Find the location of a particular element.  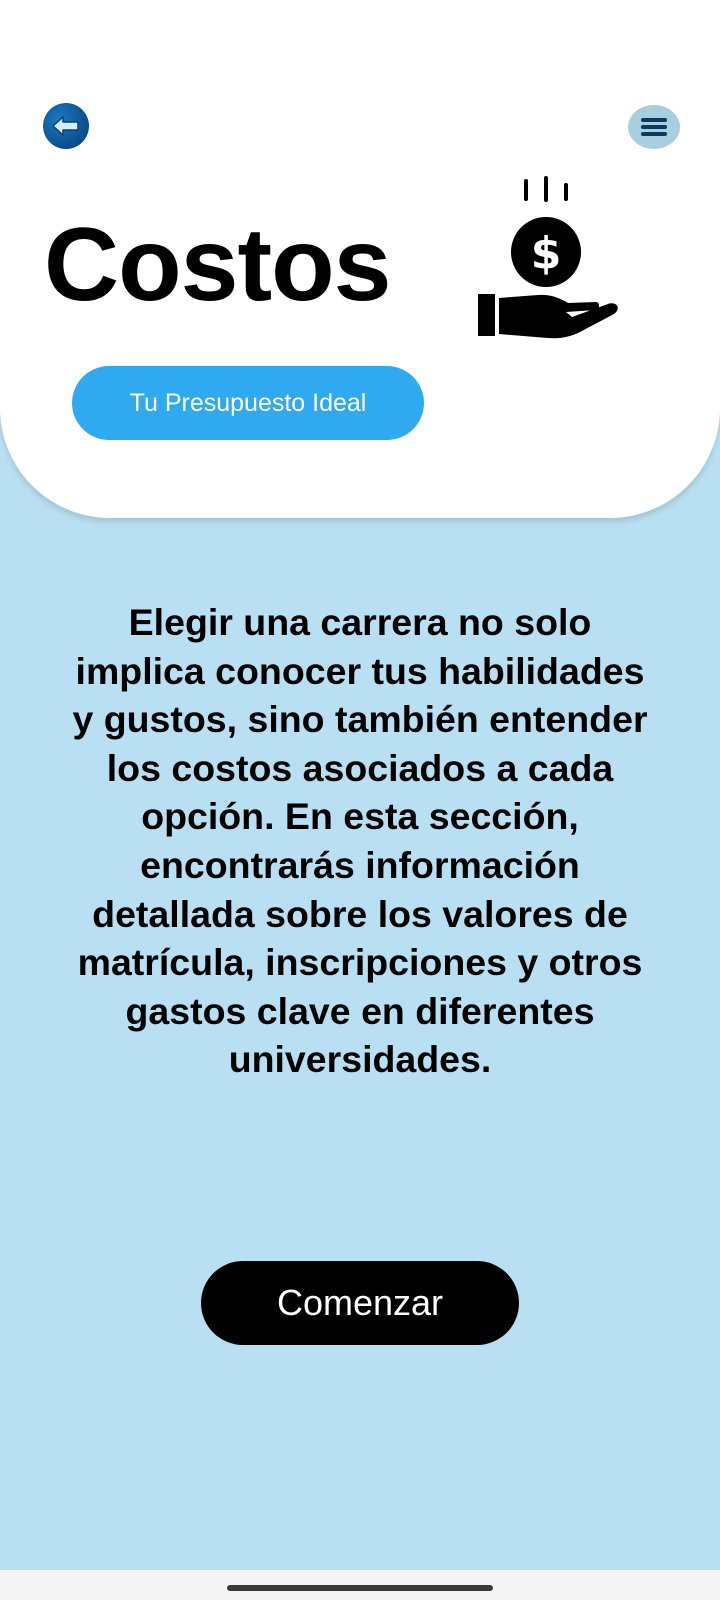

start-button: Comenzar is located at coordinates (360, 1303).